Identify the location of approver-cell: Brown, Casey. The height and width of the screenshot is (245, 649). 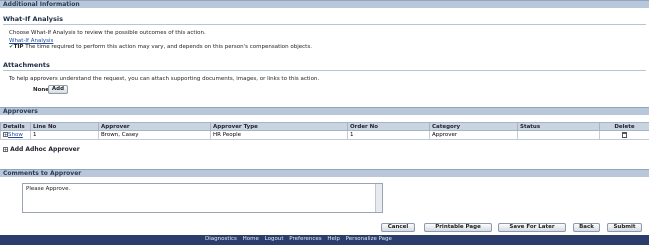
(154, 135).